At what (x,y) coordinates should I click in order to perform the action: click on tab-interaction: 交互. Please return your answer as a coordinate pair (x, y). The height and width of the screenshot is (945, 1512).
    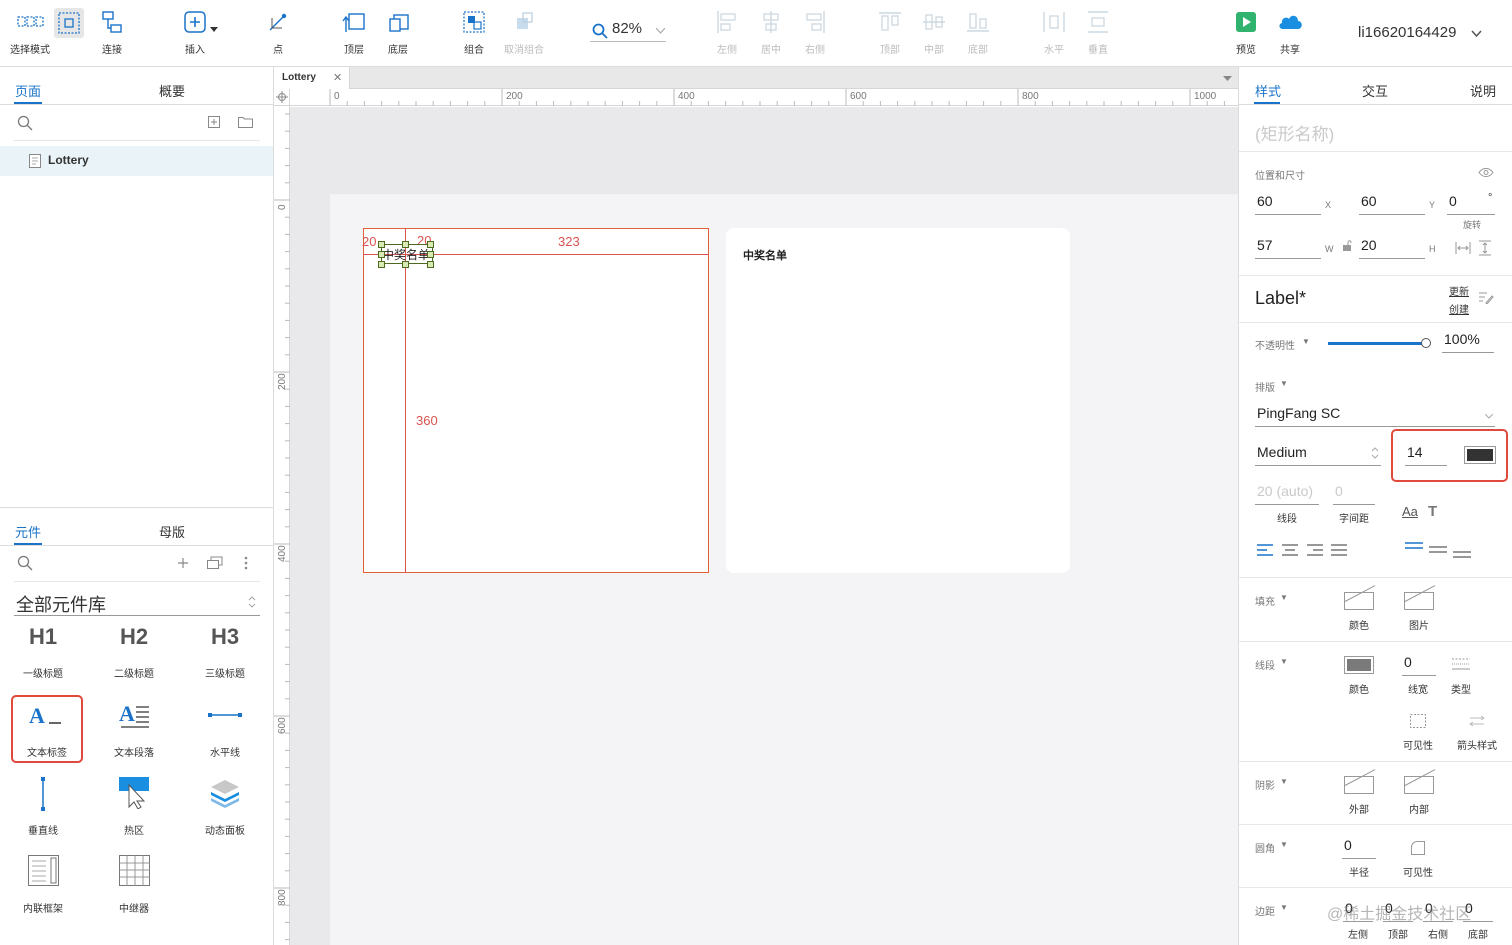
    Looking at the image, I should click on (1375, 90).